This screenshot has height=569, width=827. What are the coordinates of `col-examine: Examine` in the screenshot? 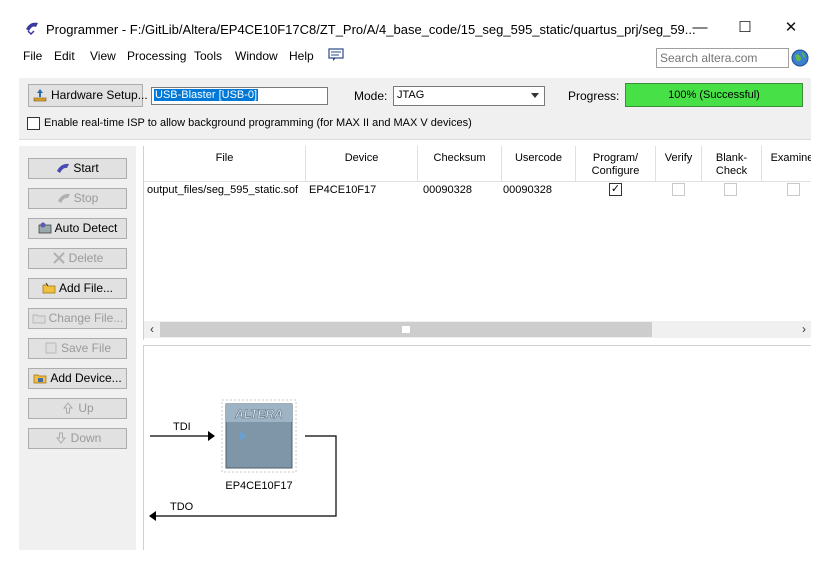 It's located at (786, 164).